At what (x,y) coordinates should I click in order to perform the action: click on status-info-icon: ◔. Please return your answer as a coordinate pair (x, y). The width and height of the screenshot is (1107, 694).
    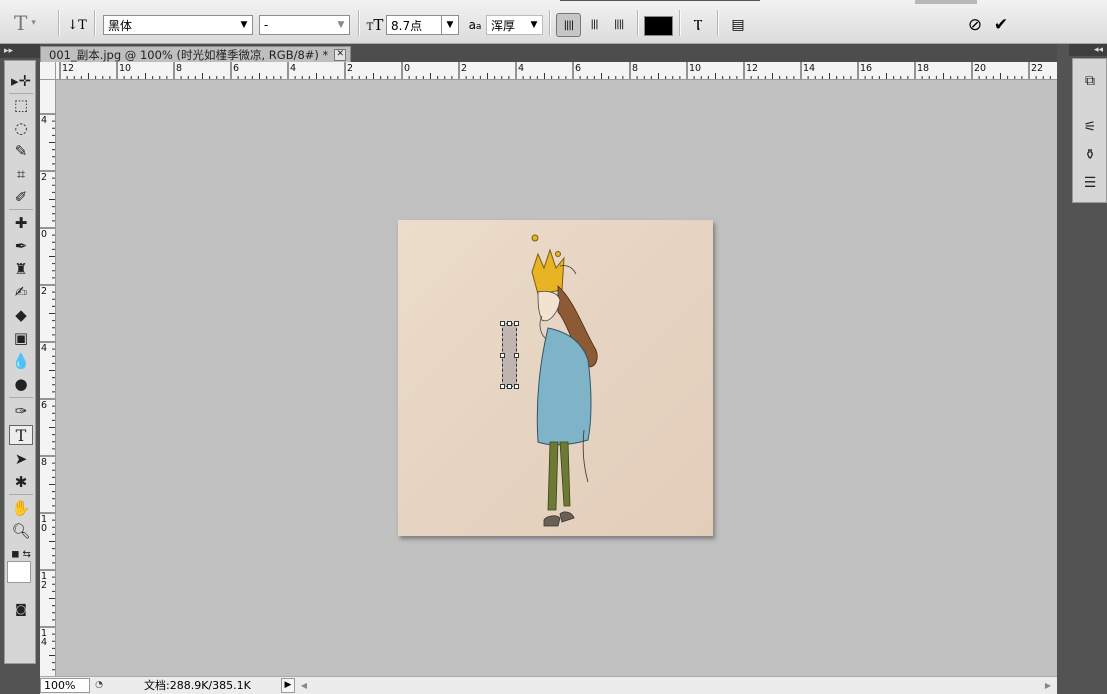
    Looking at the image, I should click on (99, 685).